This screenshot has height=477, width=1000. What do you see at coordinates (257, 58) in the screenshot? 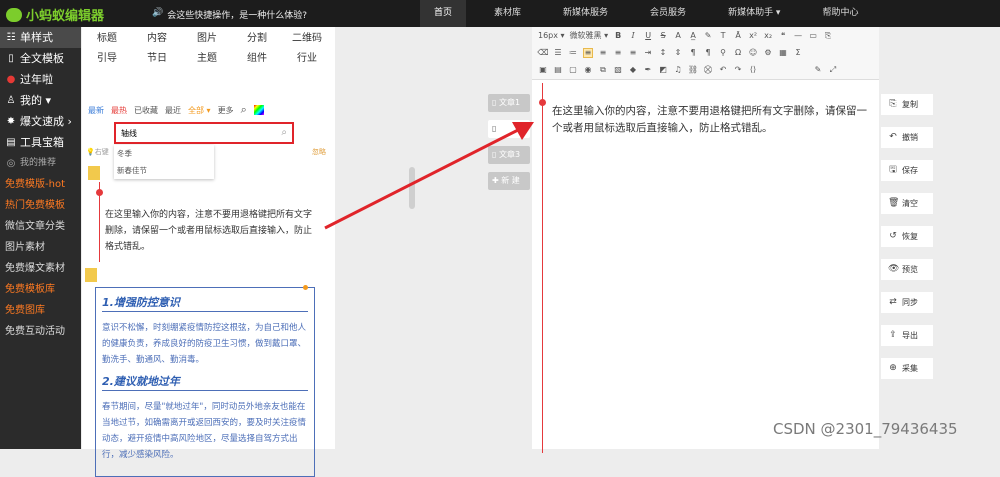
I see `category-component: 组件` at bounding box center [257, 58].